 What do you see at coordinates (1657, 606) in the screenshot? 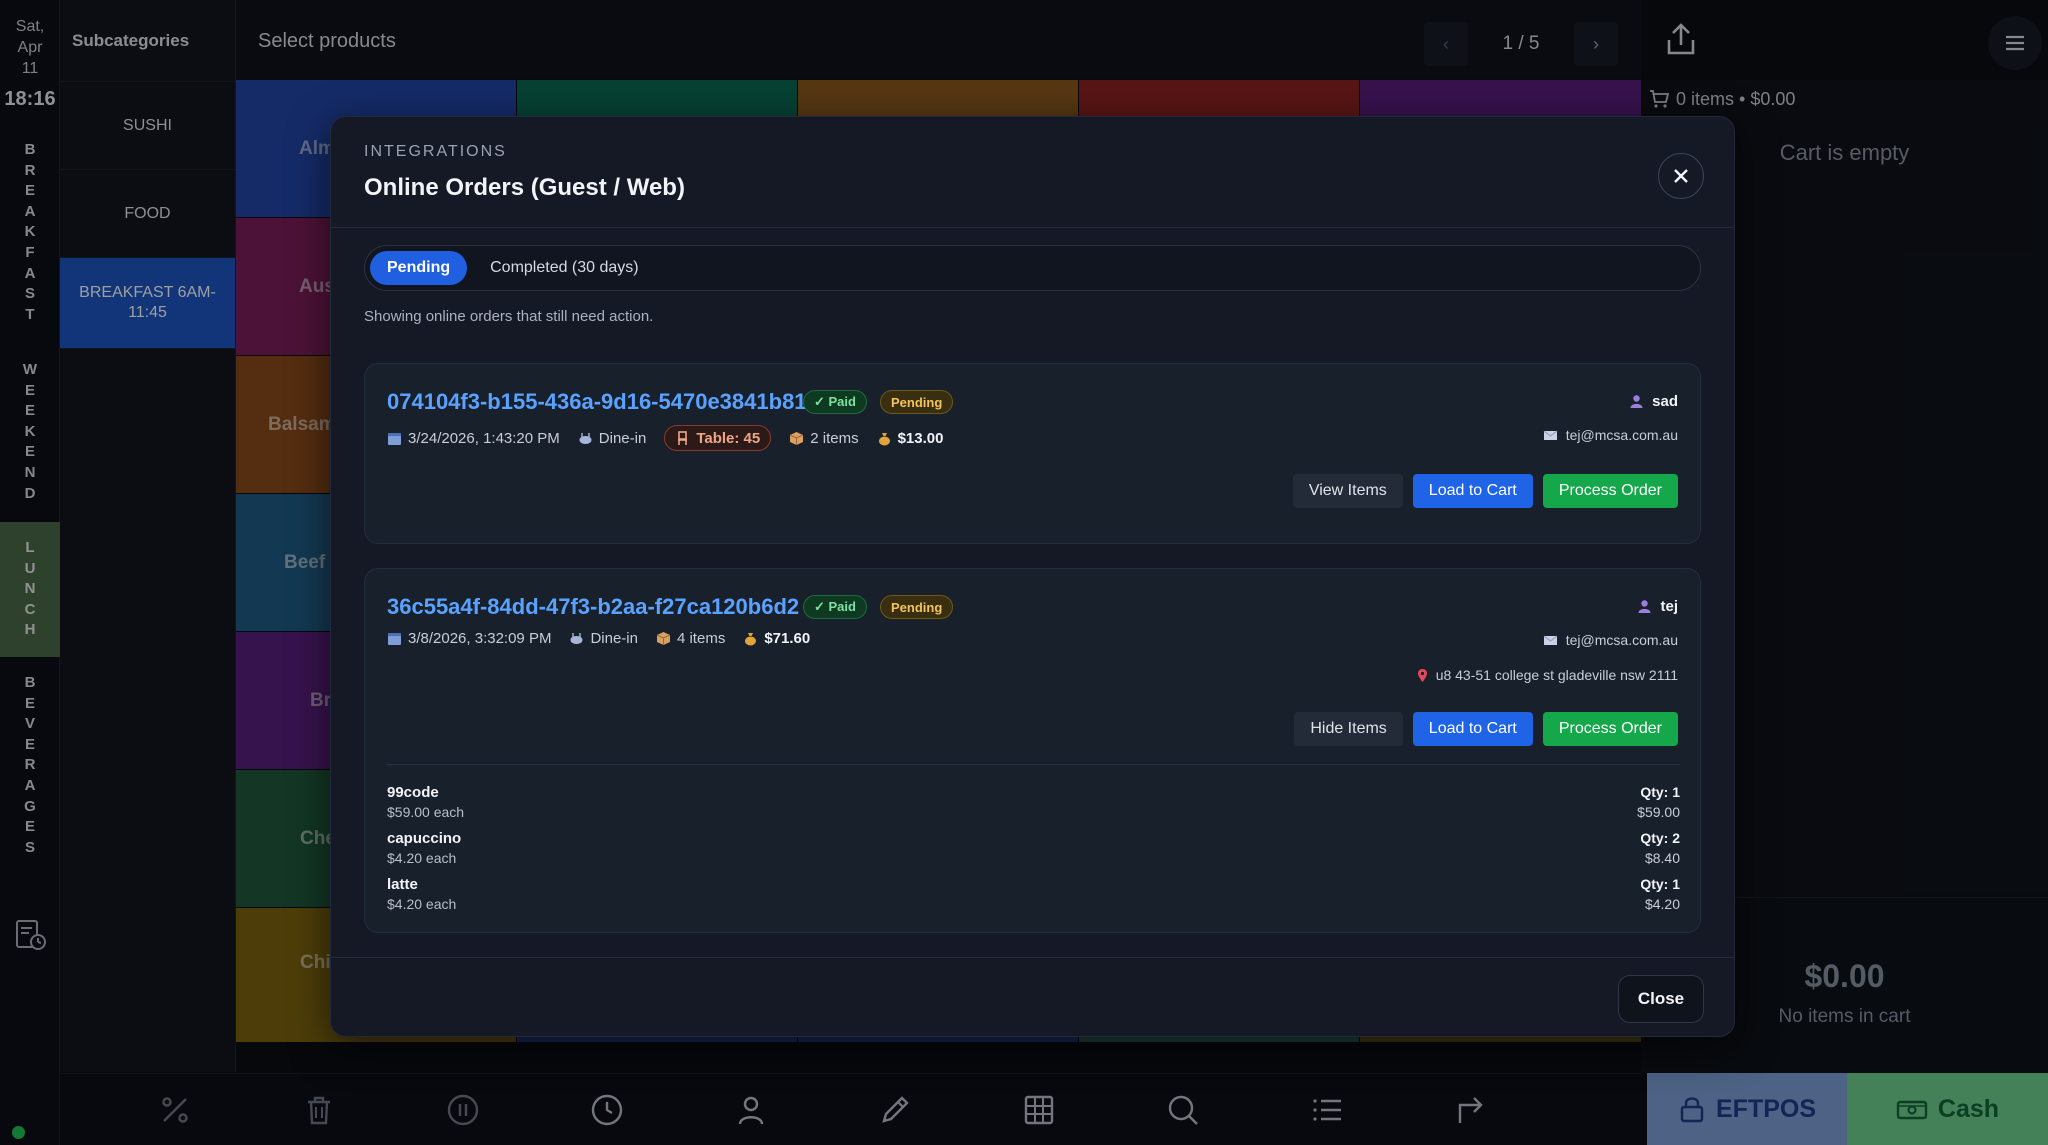
I see `order-customer: tej` at bounding box center [1657, 606].